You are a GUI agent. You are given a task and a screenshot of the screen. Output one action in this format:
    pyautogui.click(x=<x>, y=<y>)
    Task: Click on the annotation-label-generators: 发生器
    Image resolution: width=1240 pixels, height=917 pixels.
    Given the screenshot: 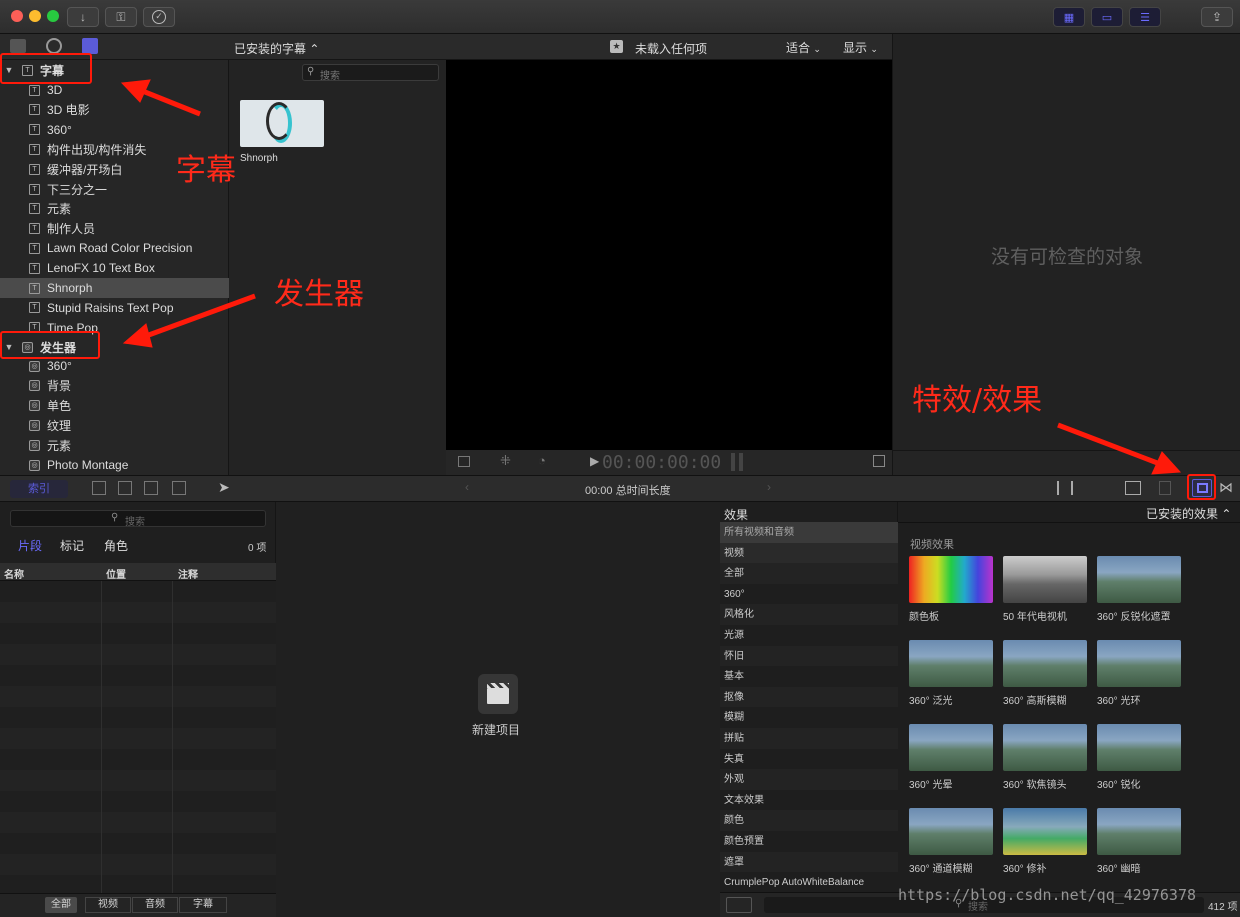 What is the action you would take?
    pyautogui.click(x=319, y=294)
    